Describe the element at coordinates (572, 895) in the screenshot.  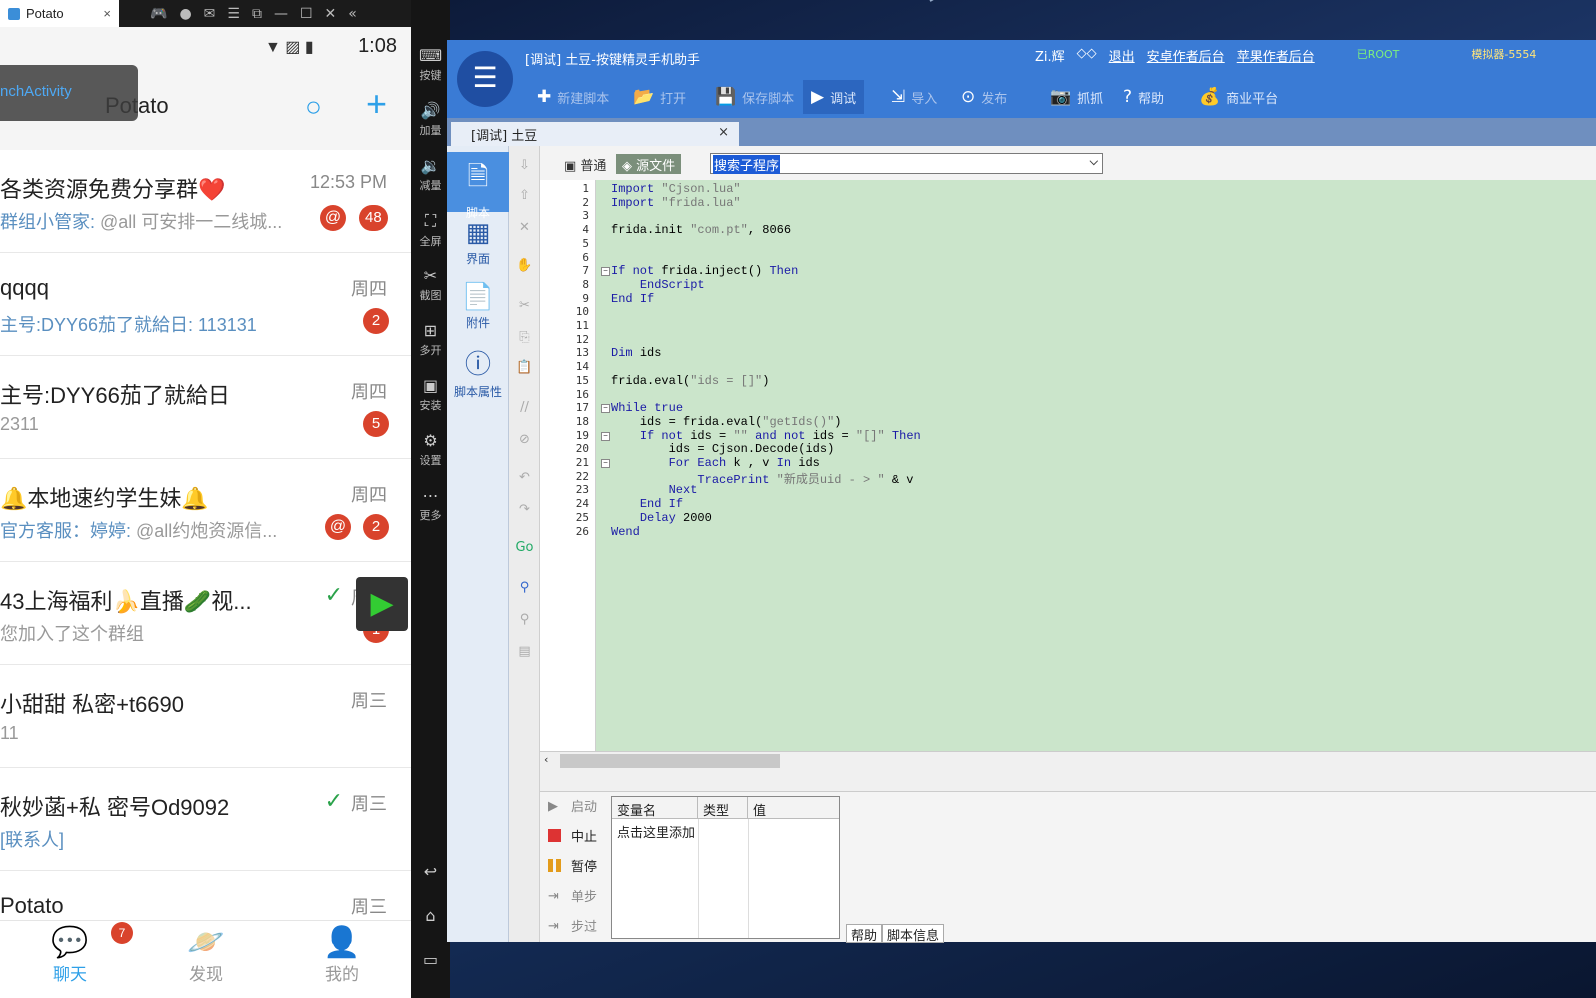
I see `step-button: ⇥ 单步` at that location.